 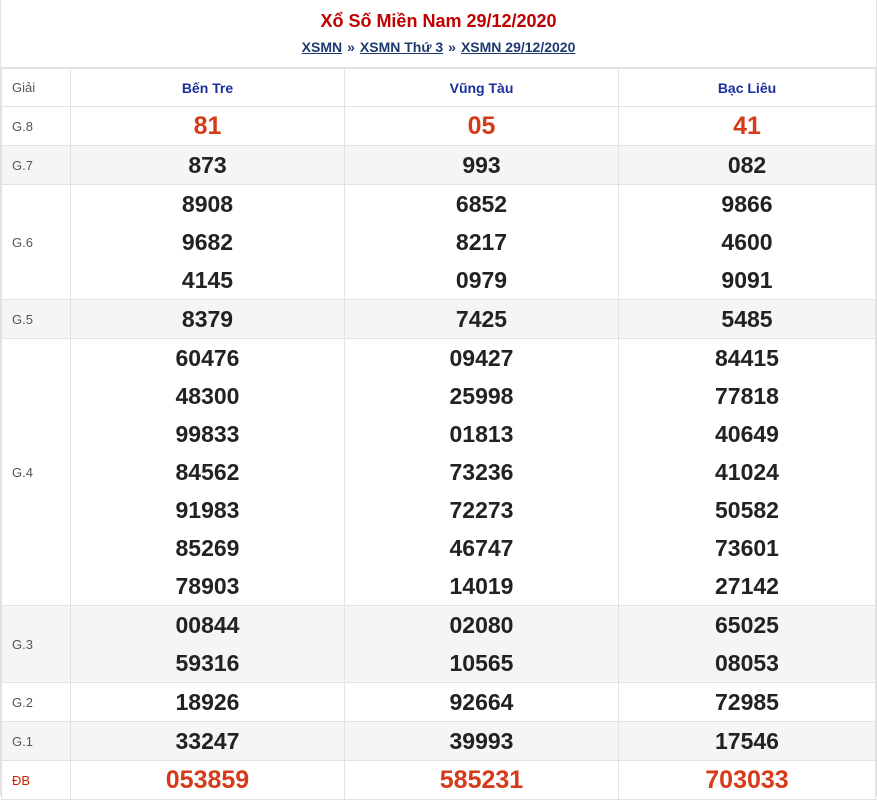 I want to click on prize-number: 873, so click(x=207, y=165).